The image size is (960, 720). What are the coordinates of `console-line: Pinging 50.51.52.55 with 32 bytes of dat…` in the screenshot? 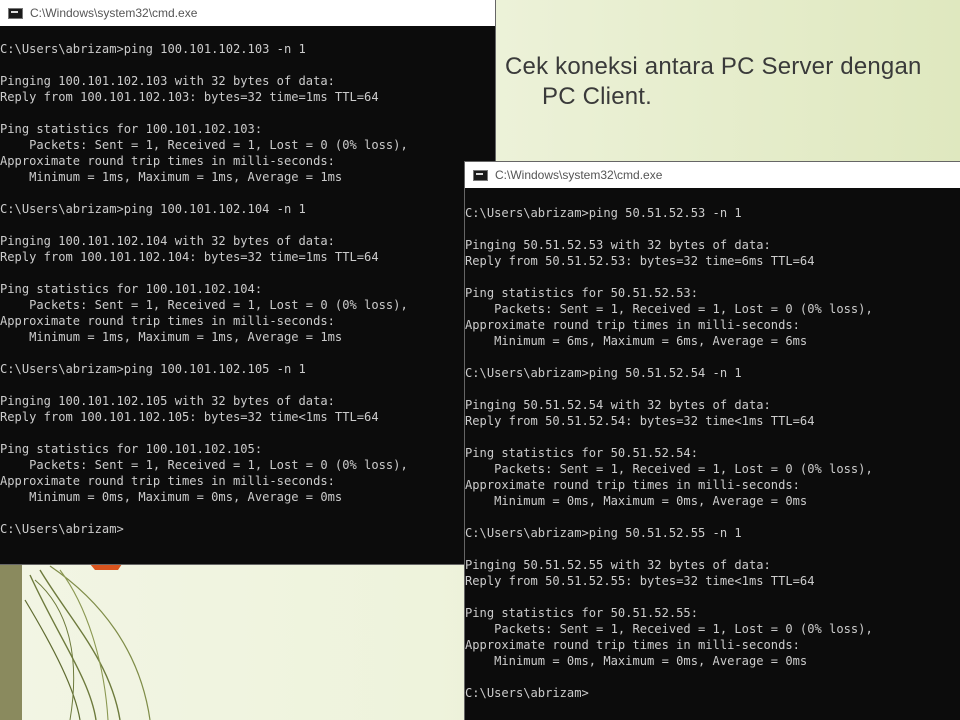 It's located at (618, 565).